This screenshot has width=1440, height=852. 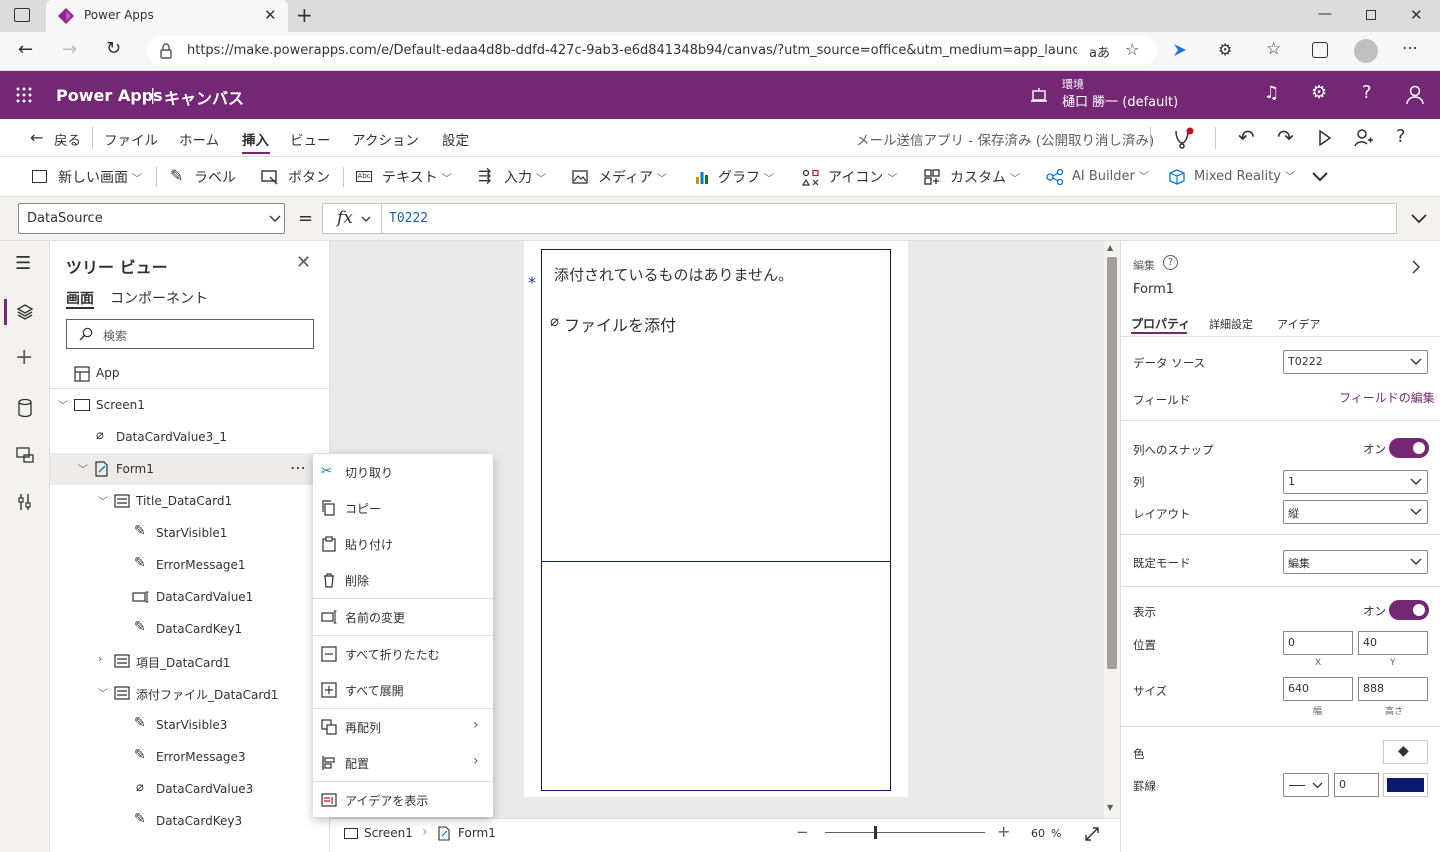 I want to click on scroll-down-icon: ▼, so click(x=1110, y=807).